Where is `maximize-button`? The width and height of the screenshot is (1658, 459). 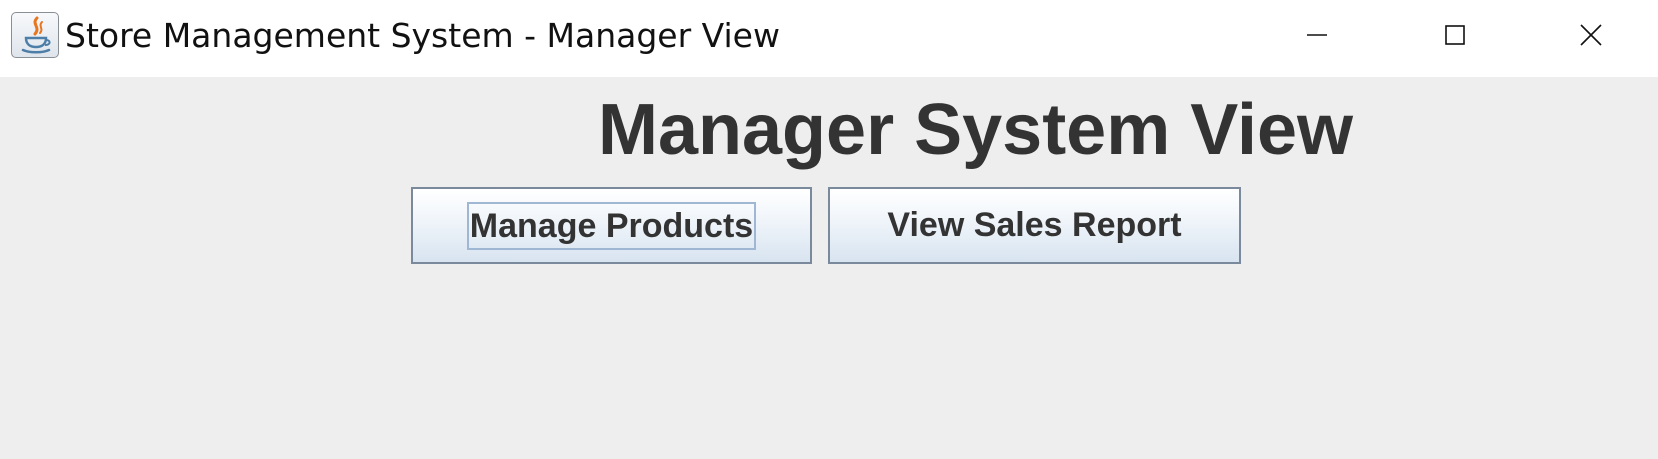 maximize-button is located at coordinates (1455, 35).